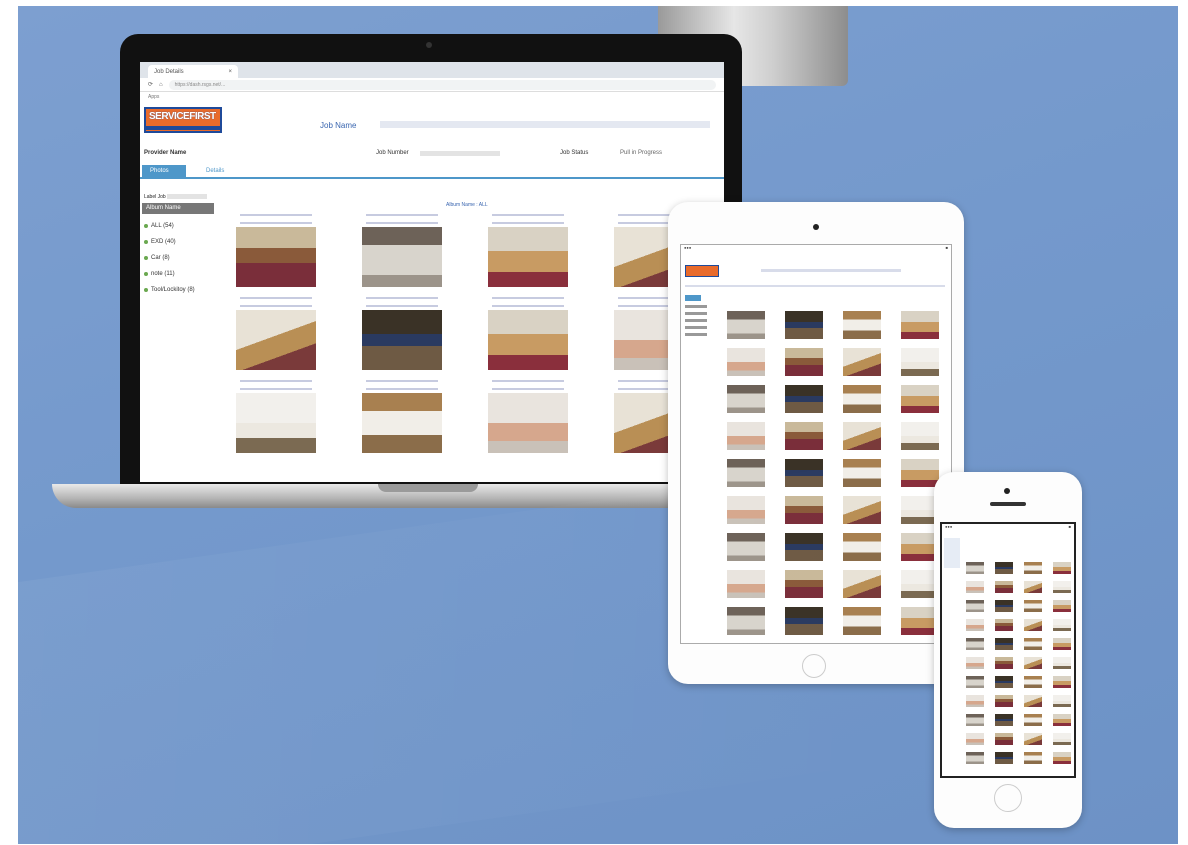 This screenshot has height=845, width=1188. I want to click on phone-home-button, so click(1008, 798).